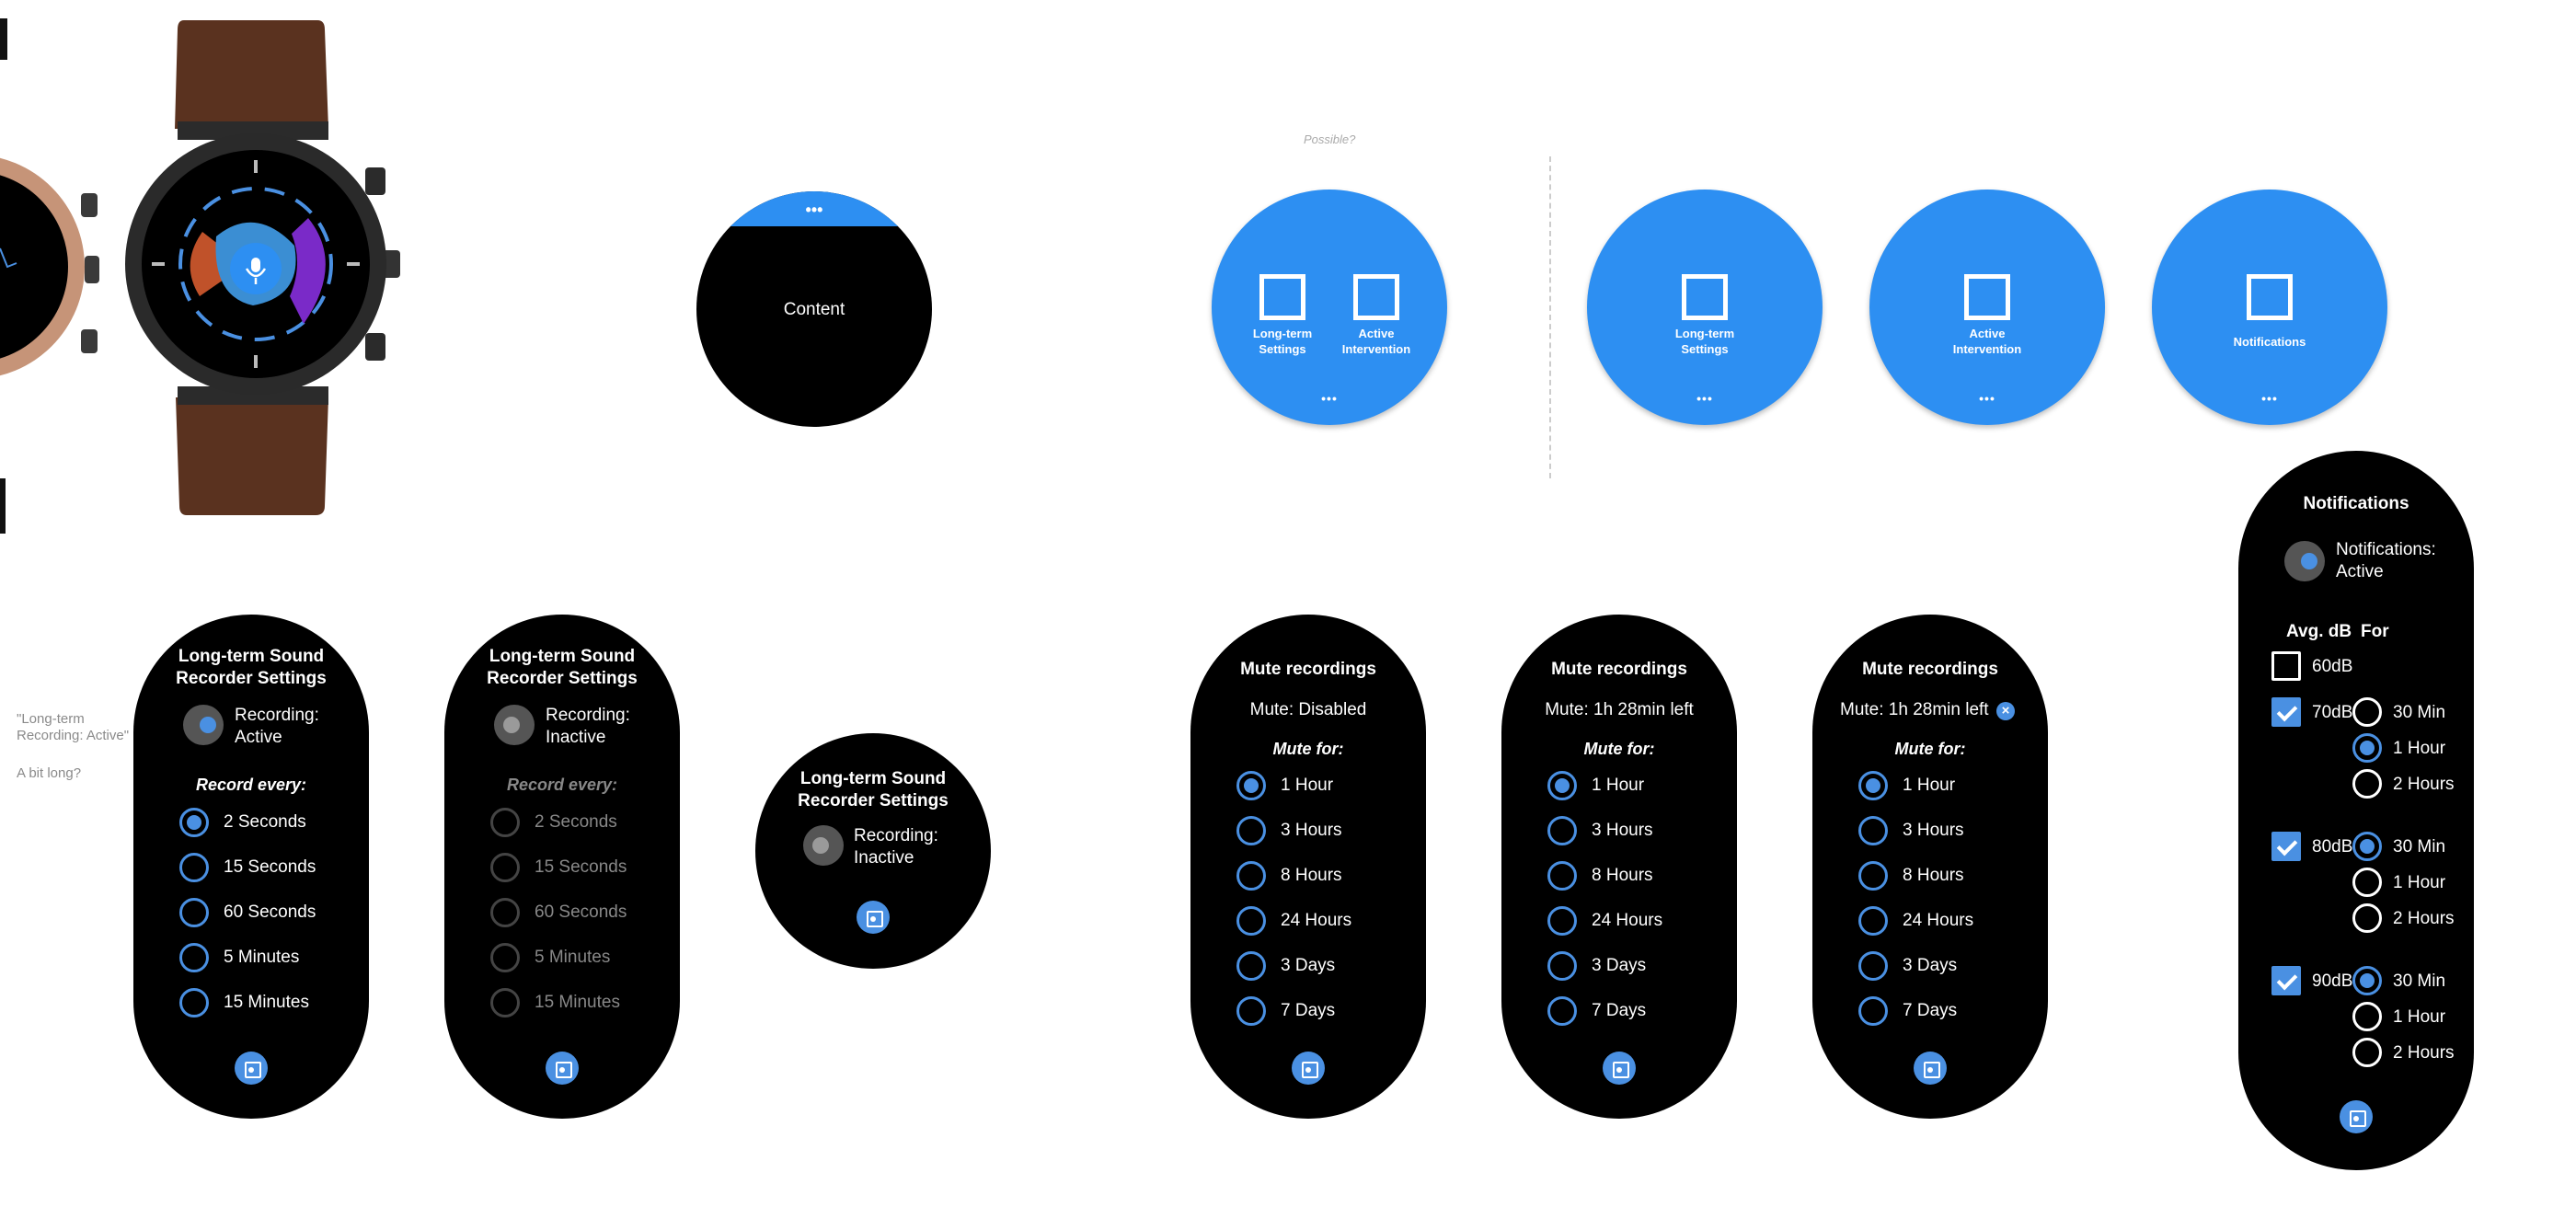 The width and height of the screenshot is (2576, 1230). Describe the element at coordinates (2286, 666) in the screenshot. I see `level-checkbox-60db` at that location.